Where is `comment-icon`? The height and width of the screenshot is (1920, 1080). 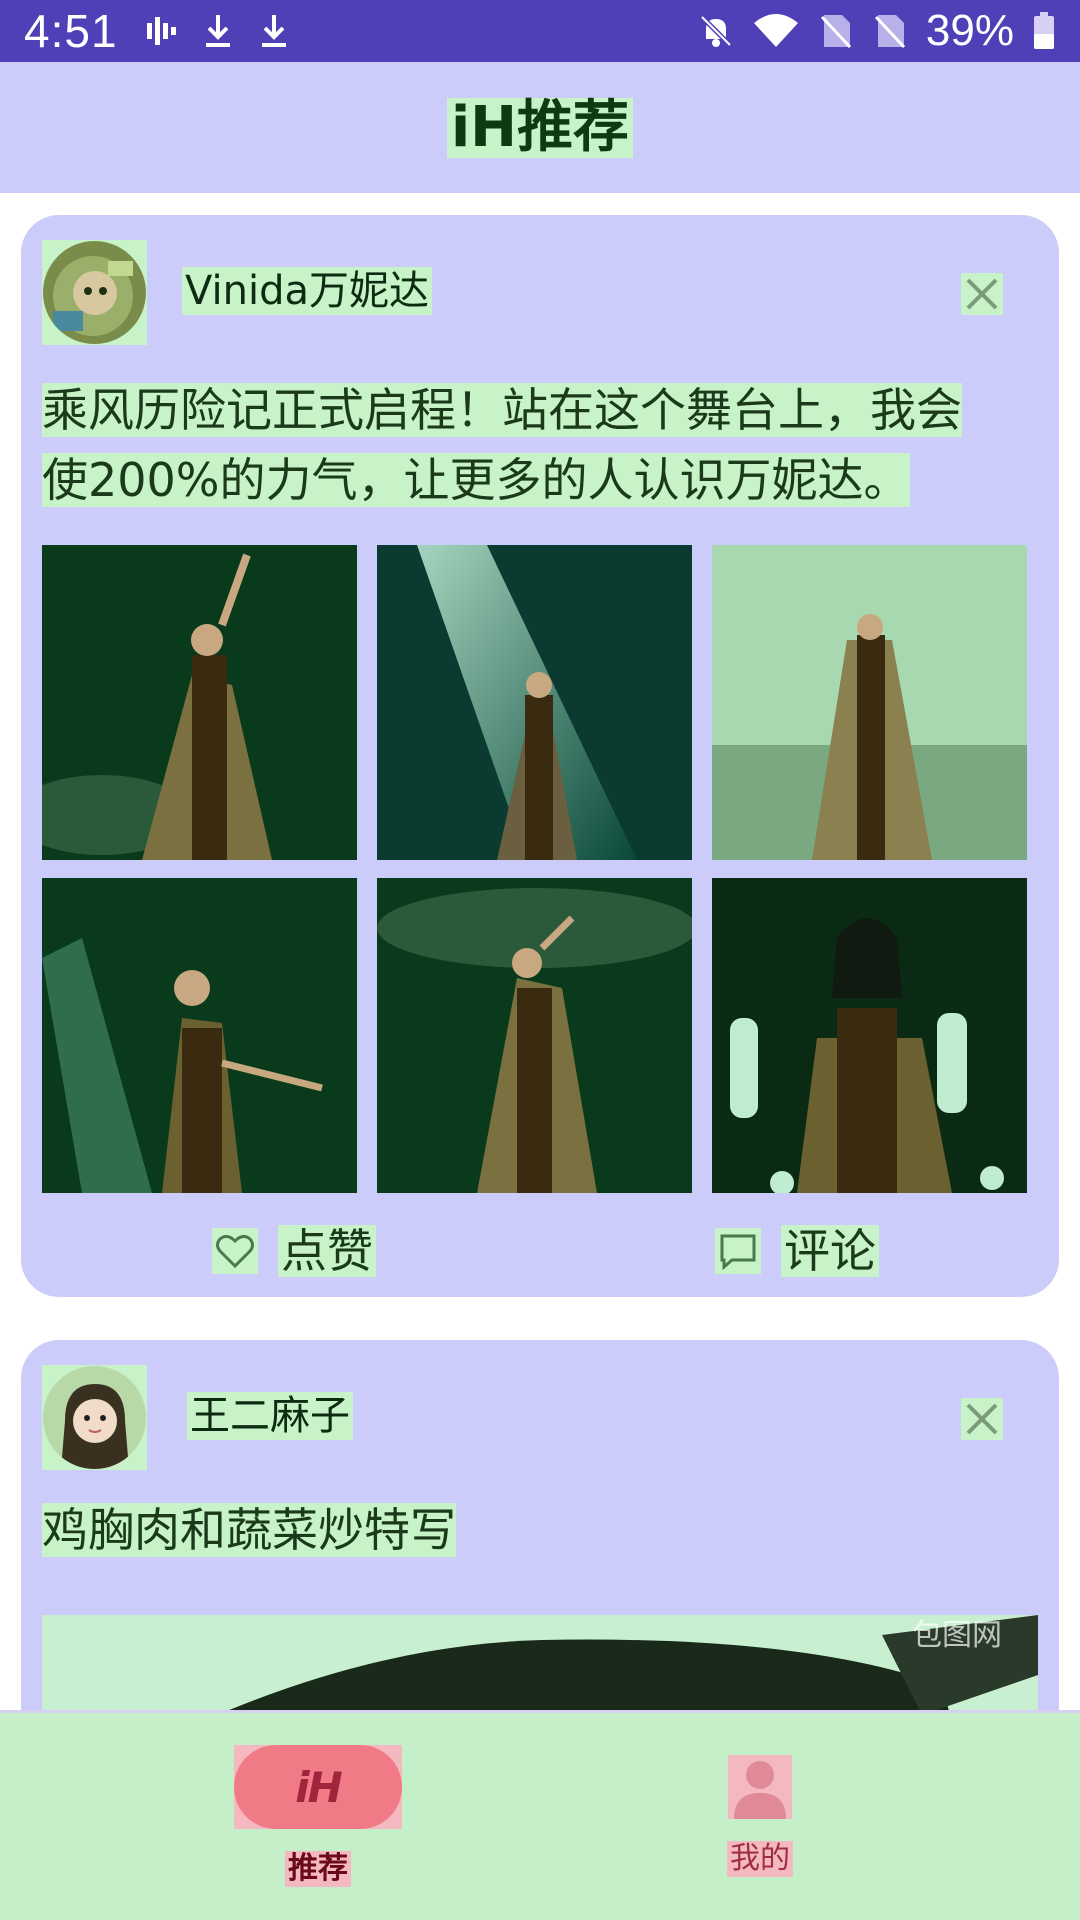 comment-icon is located at coordinates (738, 1251).